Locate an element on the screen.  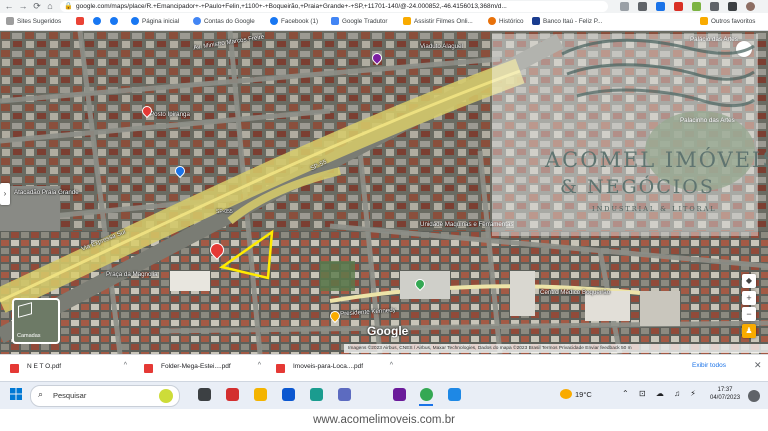
search-highlight-icon is located at coordinates (166, 396).